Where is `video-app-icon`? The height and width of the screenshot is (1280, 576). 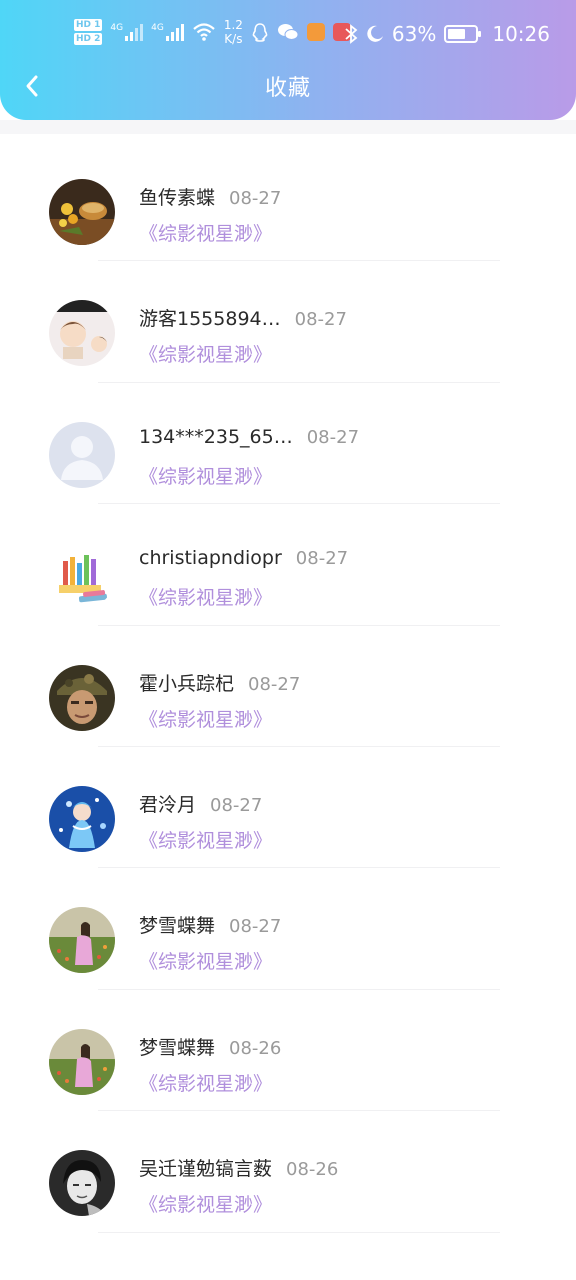 video-app-icon is located at coordinates (315, 32).